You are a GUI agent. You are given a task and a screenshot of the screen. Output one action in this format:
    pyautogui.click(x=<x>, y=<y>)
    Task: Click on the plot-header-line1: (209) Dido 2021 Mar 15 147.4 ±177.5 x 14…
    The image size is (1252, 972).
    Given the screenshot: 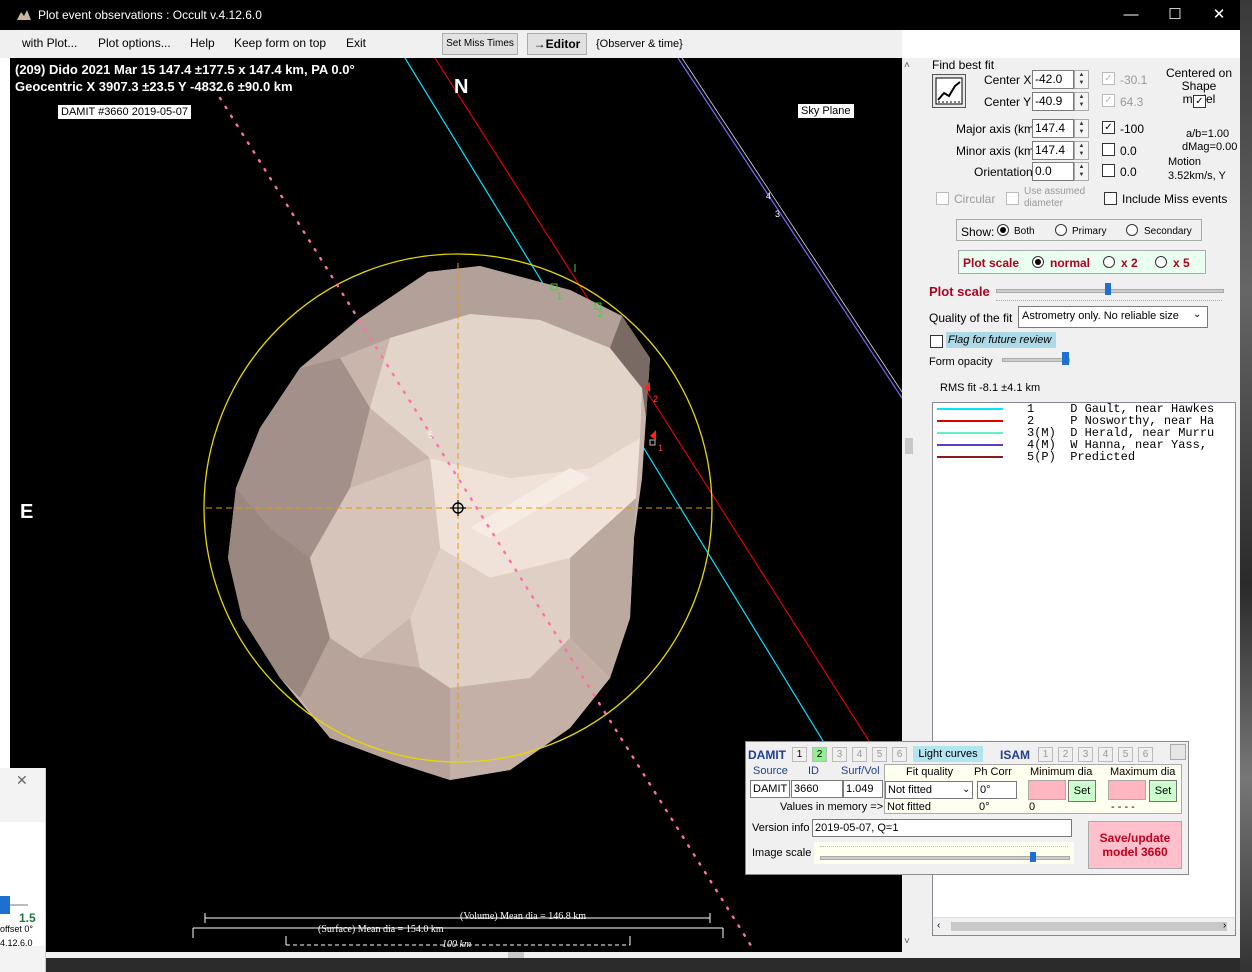 What is the action you would take?
    pyautogui.click(x=185, y=69)
    